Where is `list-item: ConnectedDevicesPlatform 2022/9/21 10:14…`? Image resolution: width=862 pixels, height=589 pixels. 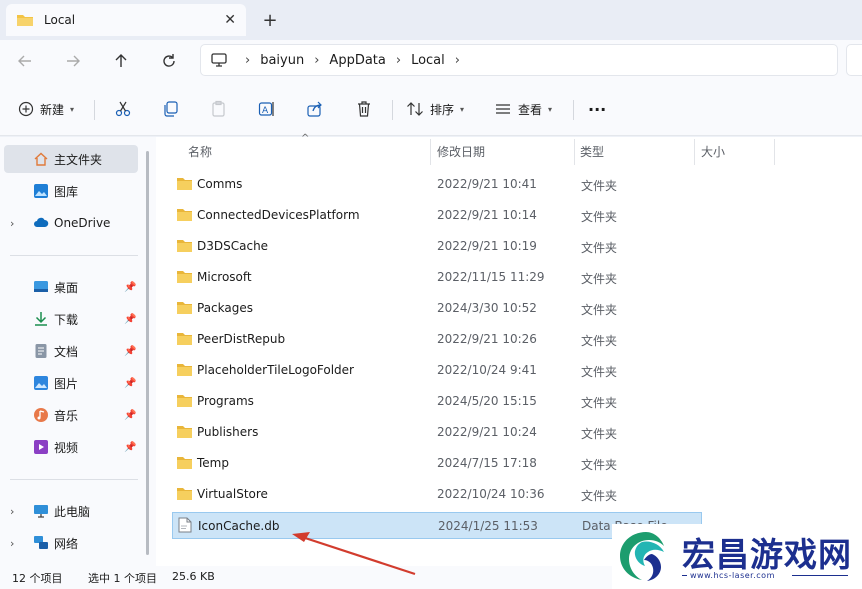 list-item: ConnectedDevicesPlatform 2022/9/21 10:14… is located at coordinates (437, 215).